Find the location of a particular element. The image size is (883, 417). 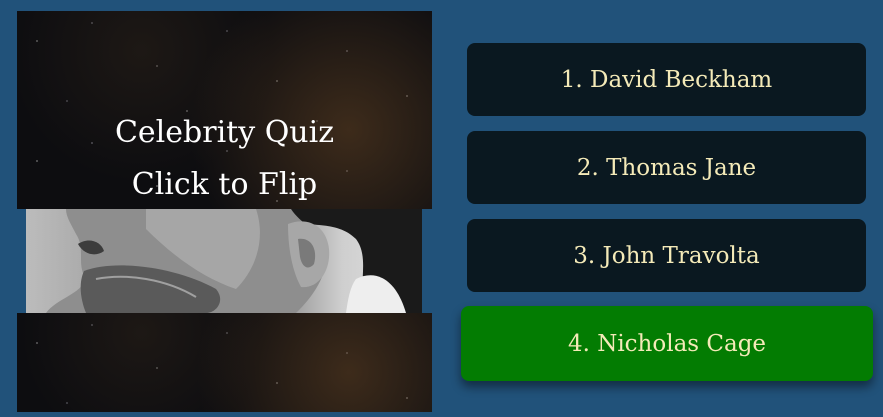

celebrity-face-image is located at coordinates (234, 261).